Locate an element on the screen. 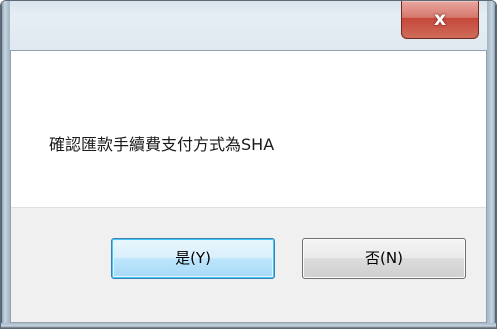 The width and height of the screenshot is (497, 329). no-button: 否(N) is located at coordinates (384, 258).